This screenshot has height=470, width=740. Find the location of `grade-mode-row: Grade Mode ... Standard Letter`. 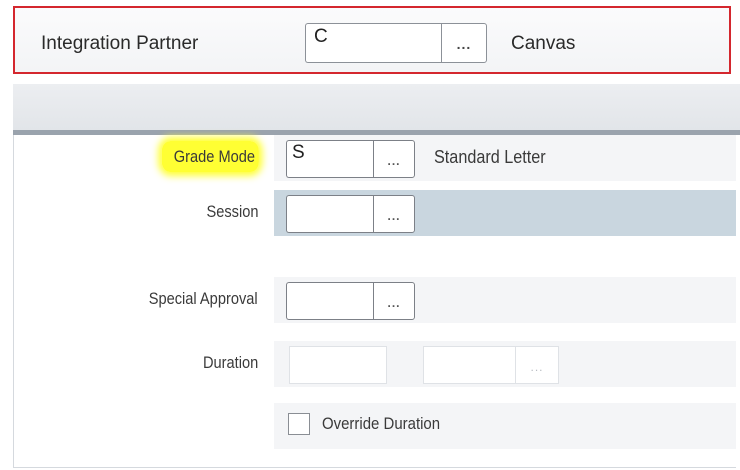

grade-mode-row: Grade Mode ... Standard Letter is located at coordinates (375, 158).